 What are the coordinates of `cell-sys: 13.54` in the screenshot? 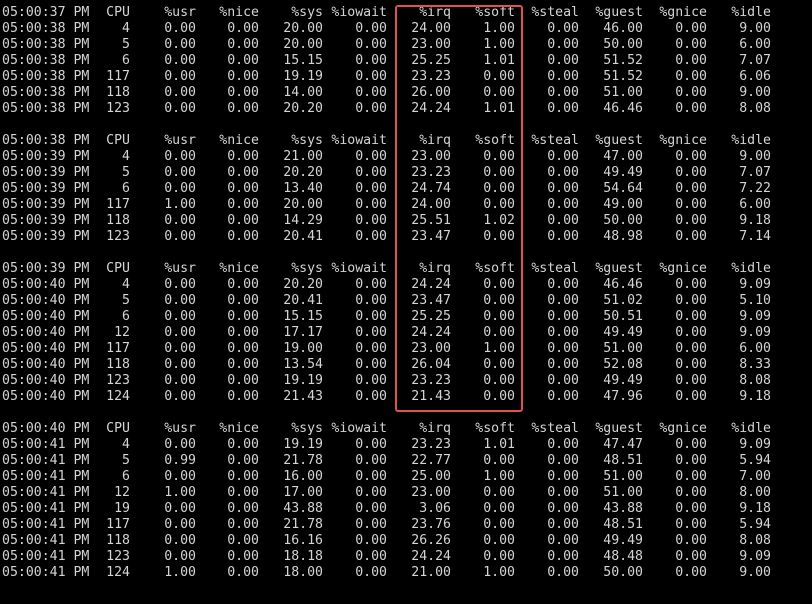 It's located at (303, 364).